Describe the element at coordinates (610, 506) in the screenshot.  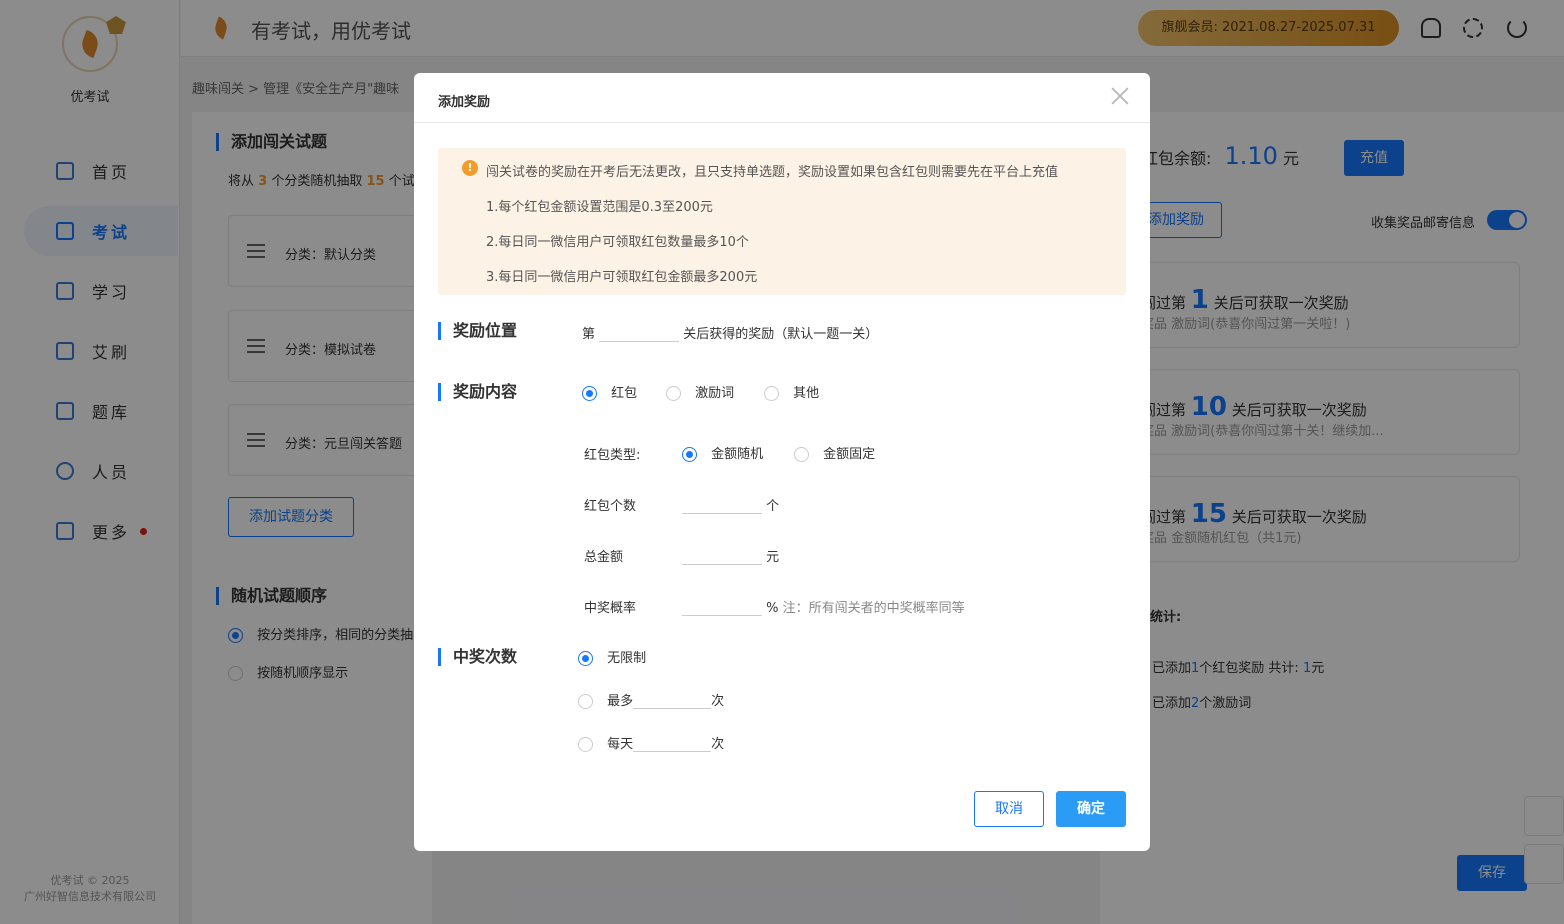
I see `rp-count-label: 红包个数` at that location.